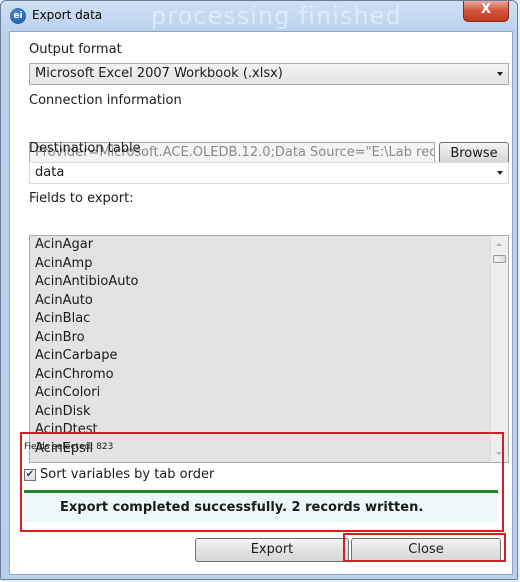 The image size is (520, 582). I want to click on window-title: Export data, so click(67, 15).